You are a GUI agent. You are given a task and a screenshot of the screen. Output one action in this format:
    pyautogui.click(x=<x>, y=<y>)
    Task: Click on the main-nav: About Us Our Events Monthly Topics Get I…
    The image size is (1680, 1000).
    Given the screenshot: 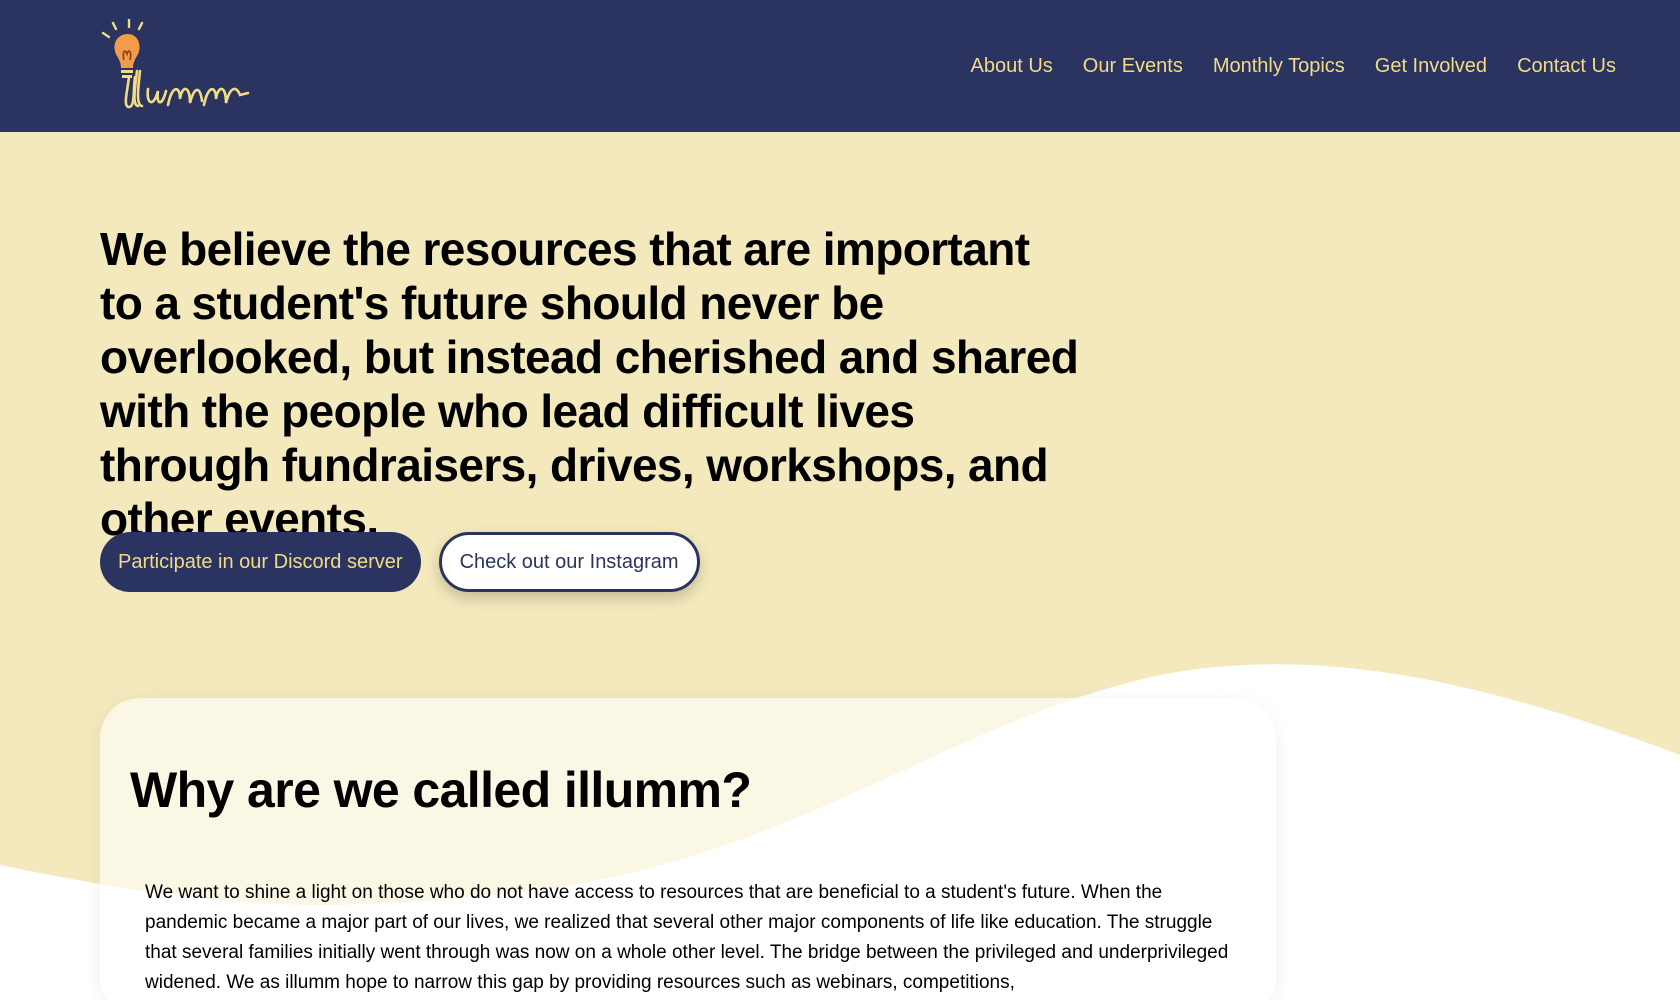 What is the action you would take?
    pyautogui.click(x=1293, y=66)
    